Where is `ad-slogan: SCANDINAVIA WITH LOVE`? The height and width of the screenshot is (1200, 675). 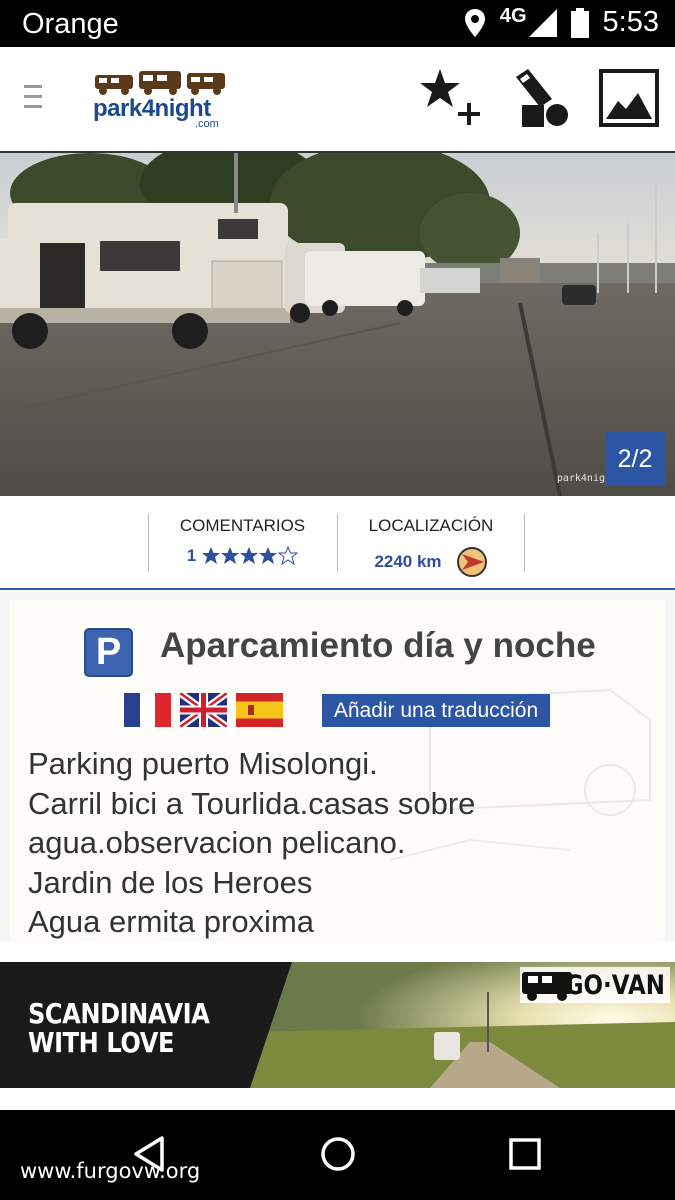 ad-slogan: SCANDINAVIA WITH LOVE is located at coordinates (119, 1028).